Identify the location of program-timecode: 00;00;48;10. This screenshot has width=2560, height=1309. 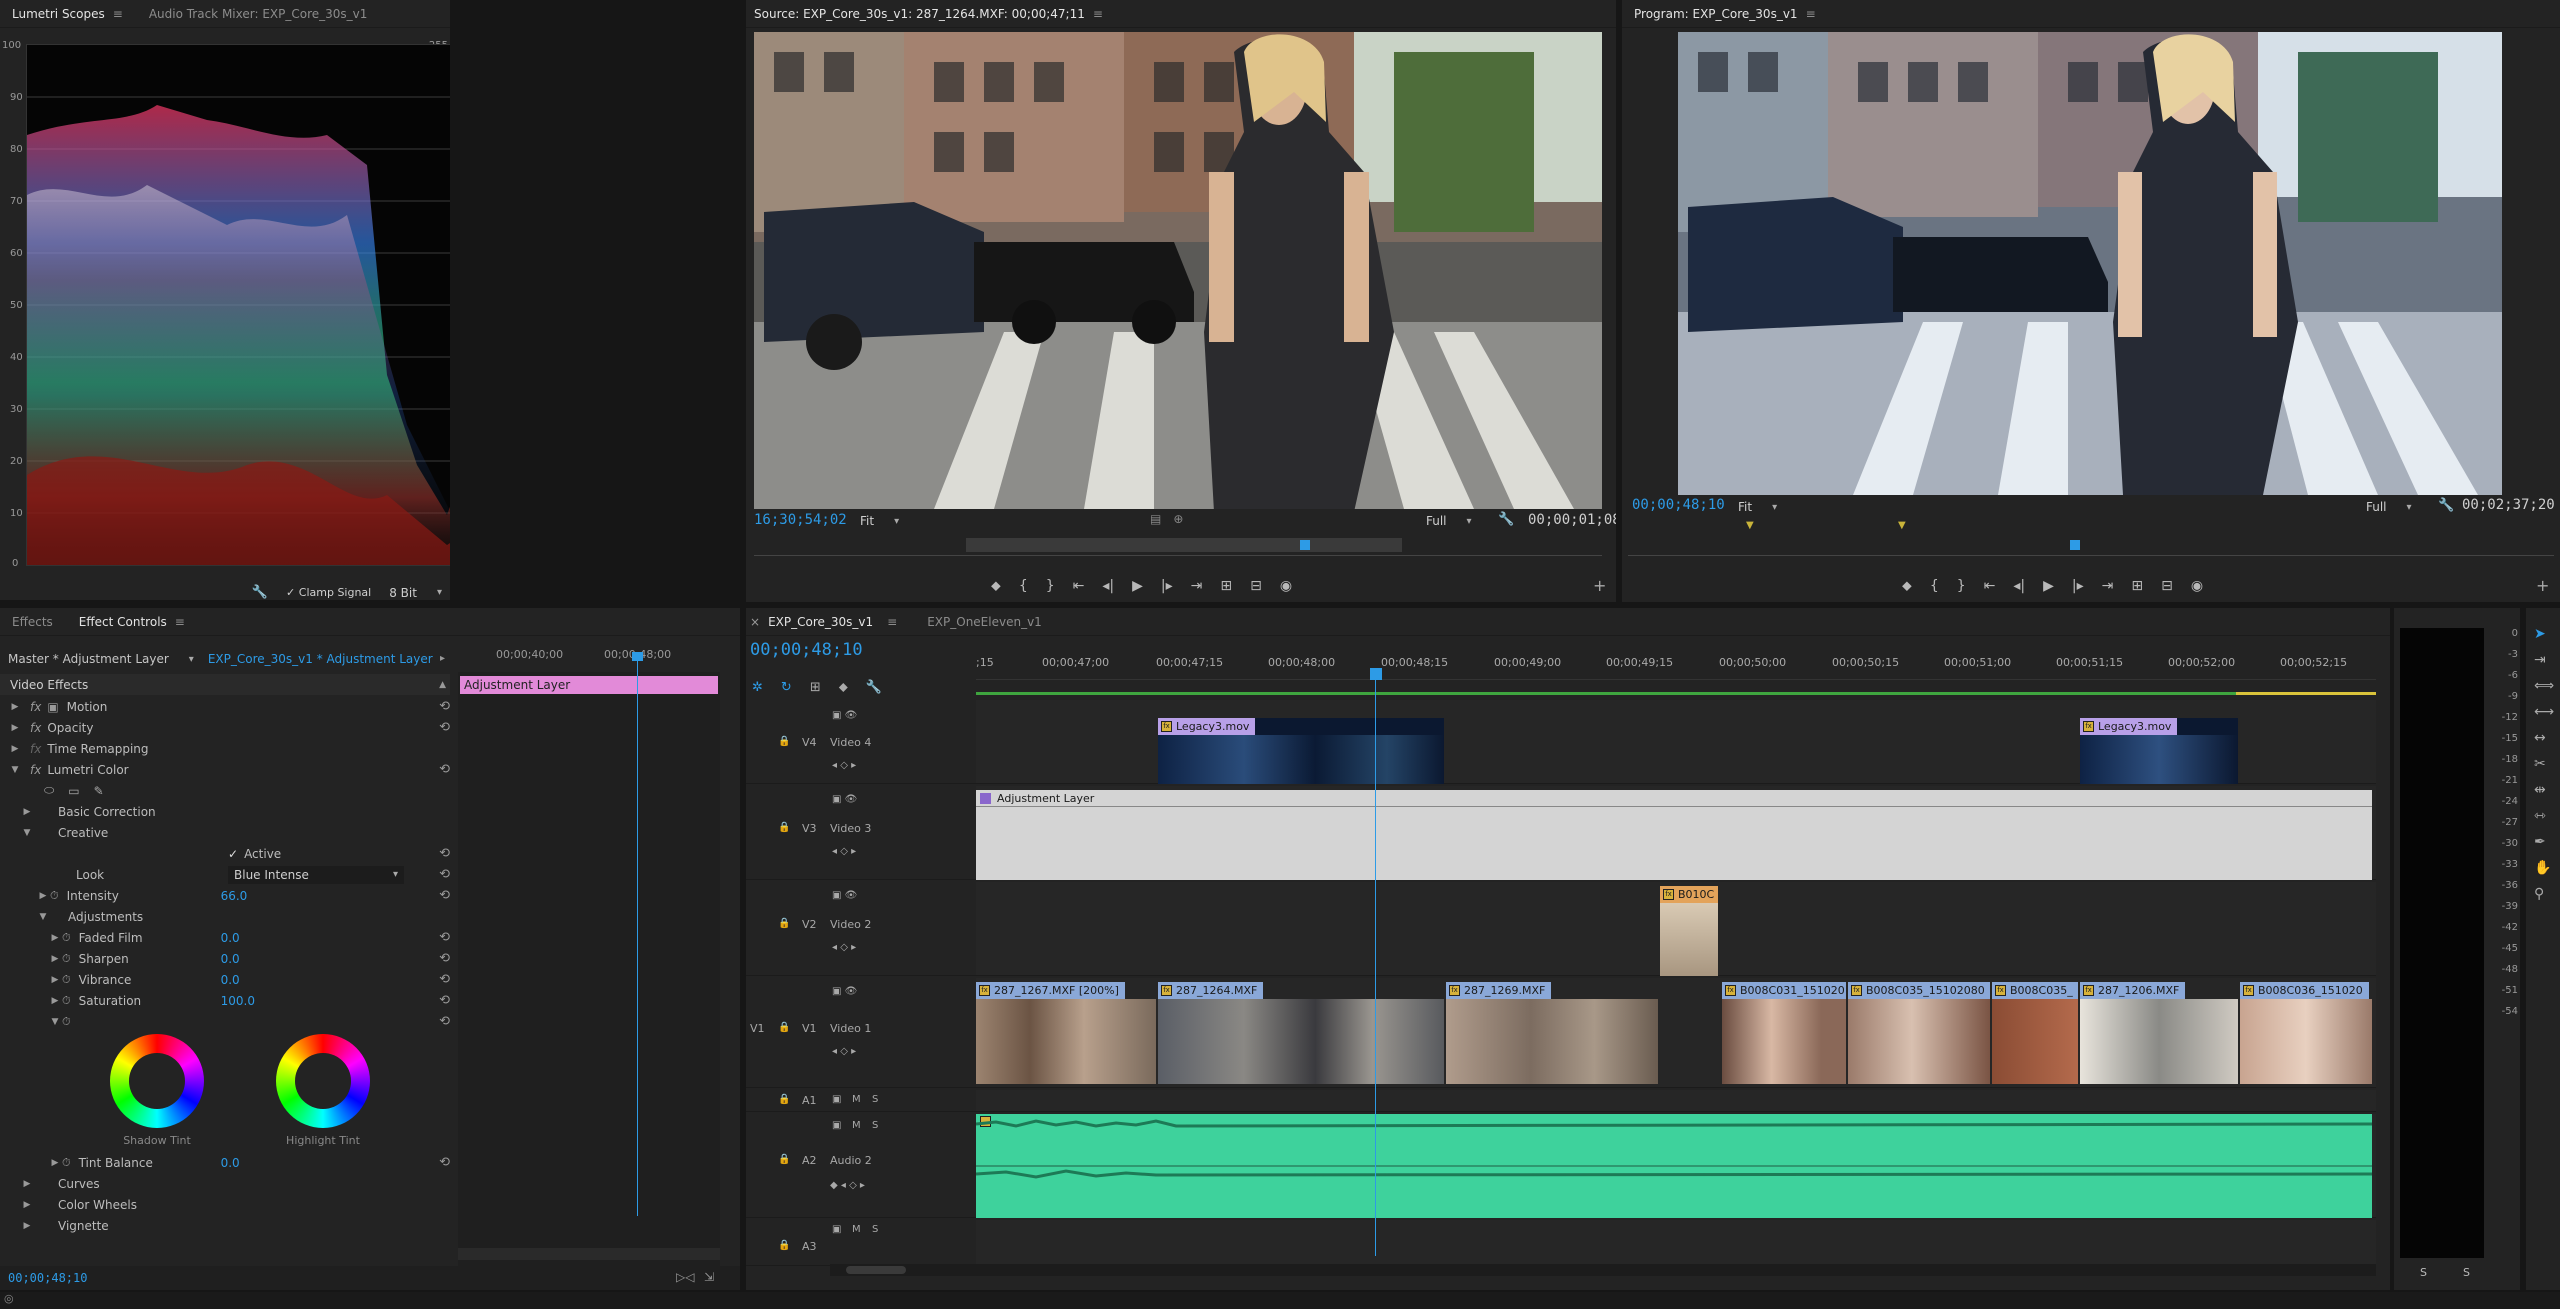
(1678, 505).